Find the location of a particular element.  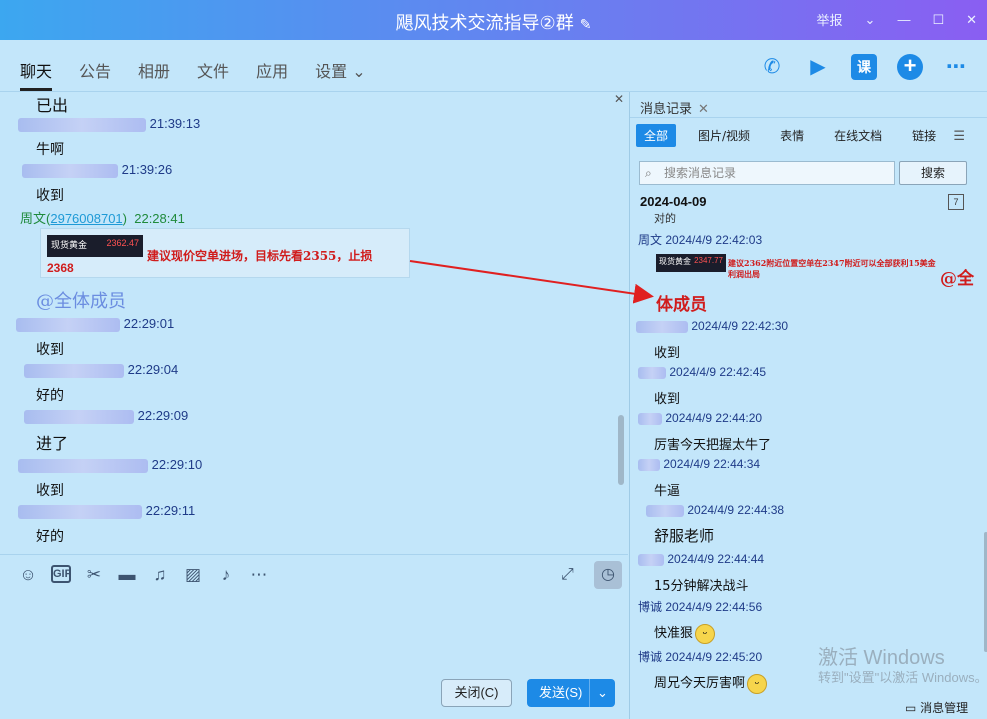

message-header: 2024/4/9 22:44:34 is located at coordinates (699, 464).